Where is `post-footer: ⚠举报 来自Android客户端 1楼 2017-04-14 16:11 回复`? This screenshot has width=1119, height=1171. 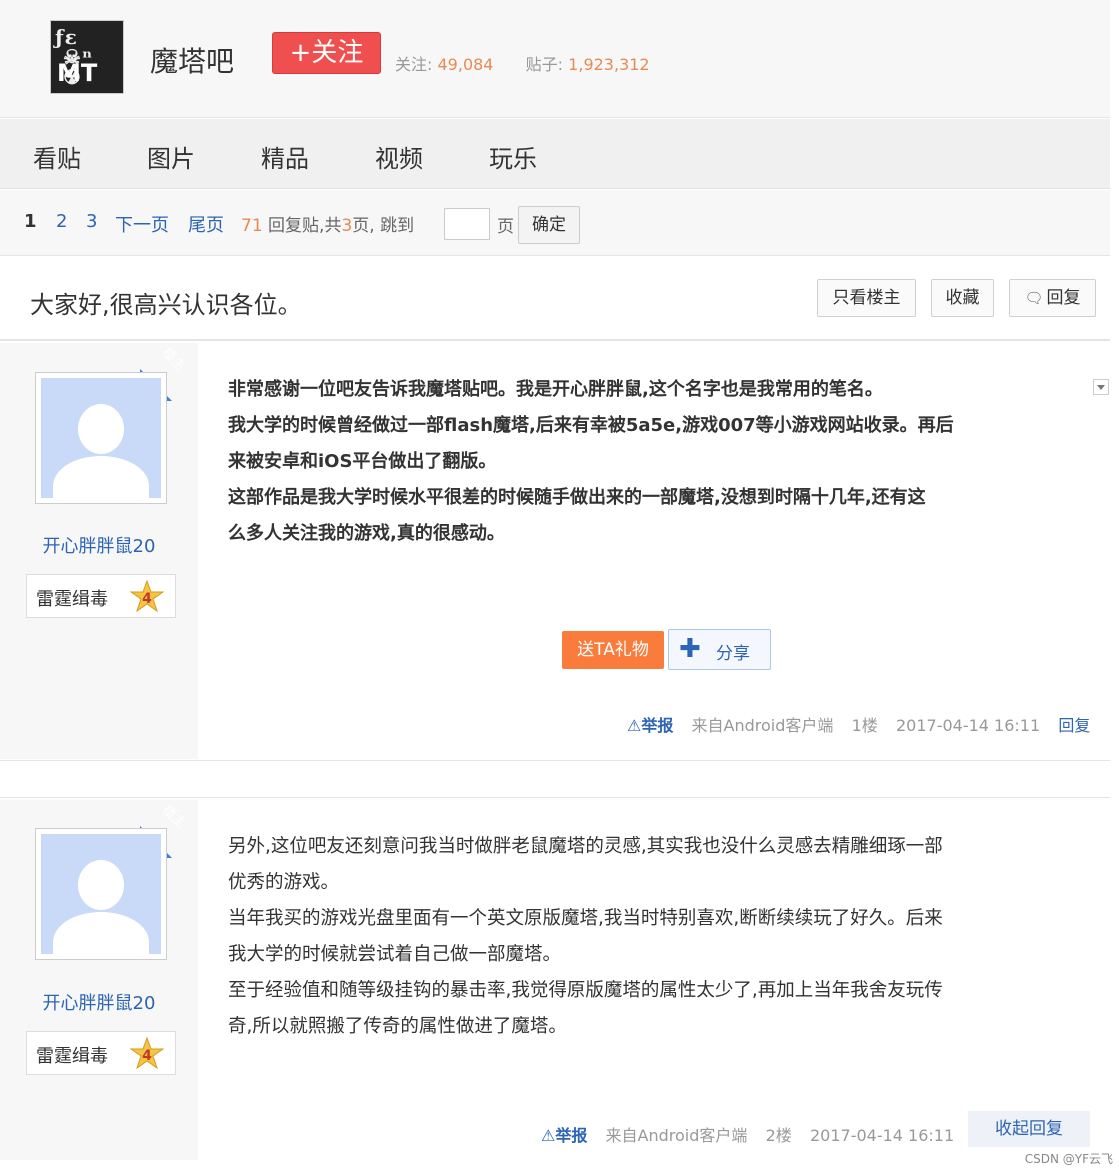 post-footer: ⚠举报 来自Android客户端 1楼 2017-04-14 16:11 回复 is located at coordinates (858, 724).